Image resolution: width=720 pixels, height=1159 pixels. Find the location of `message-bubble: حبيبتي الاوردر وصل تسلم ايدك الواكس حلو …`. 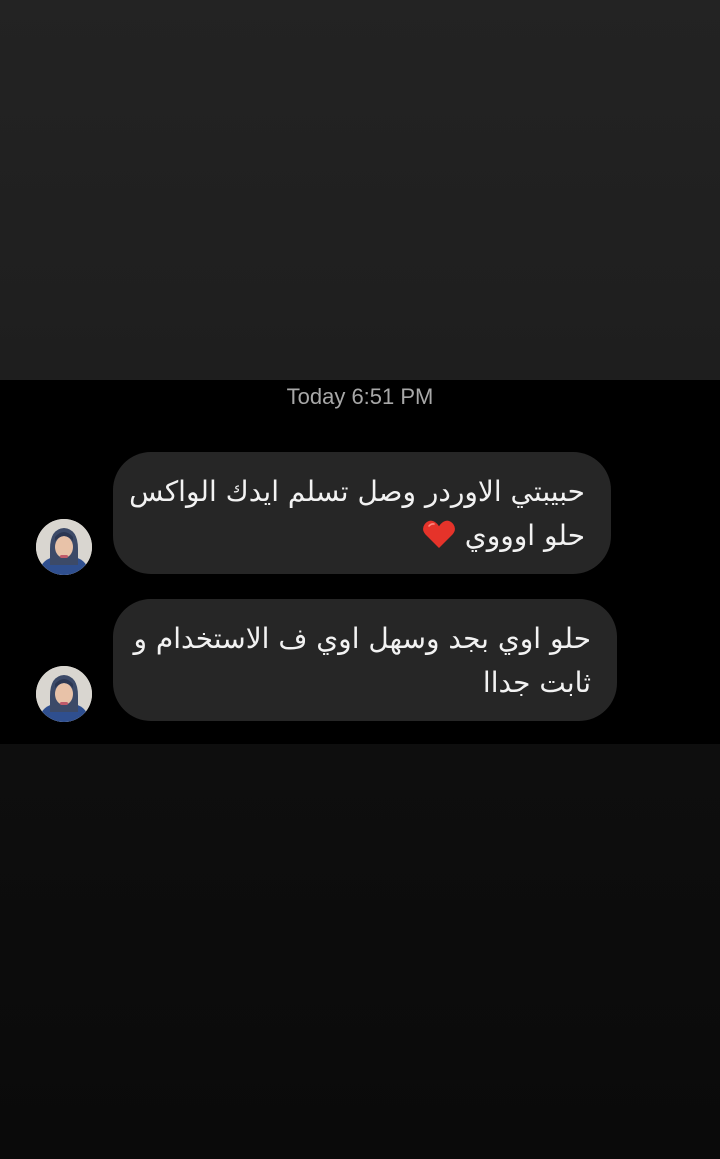

message-bubble: حبيبتي الاوردر وصل تسلم ايدك الواكس حلو … is located at coordinates (362, 513).